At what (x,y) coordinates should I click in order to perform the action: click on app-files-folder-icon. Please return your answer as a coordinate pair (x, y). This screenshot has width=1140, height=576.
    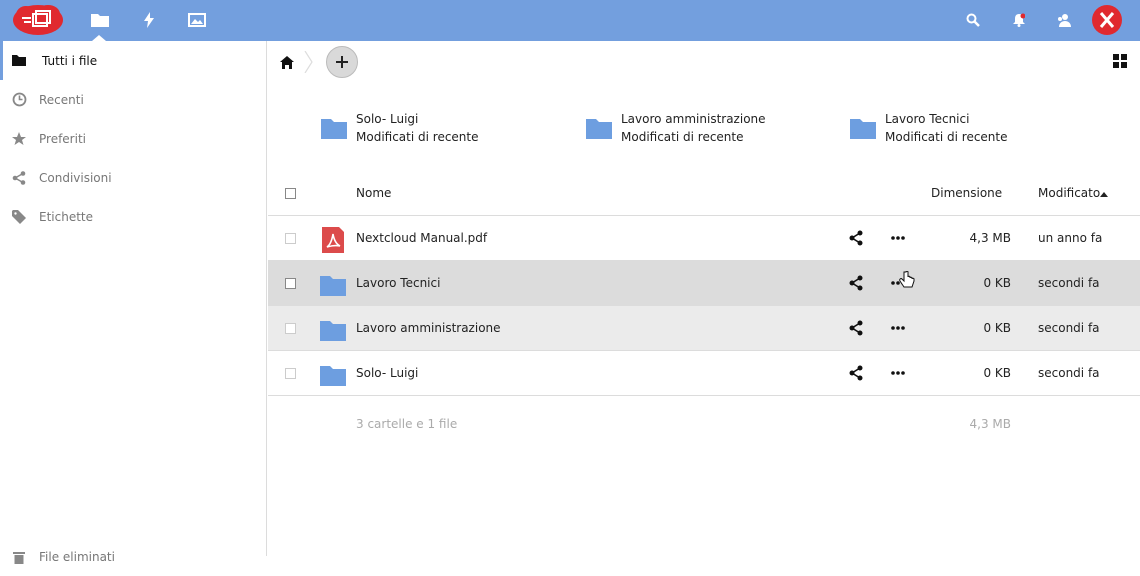
    Looking at the image, I should click on (100, 20).